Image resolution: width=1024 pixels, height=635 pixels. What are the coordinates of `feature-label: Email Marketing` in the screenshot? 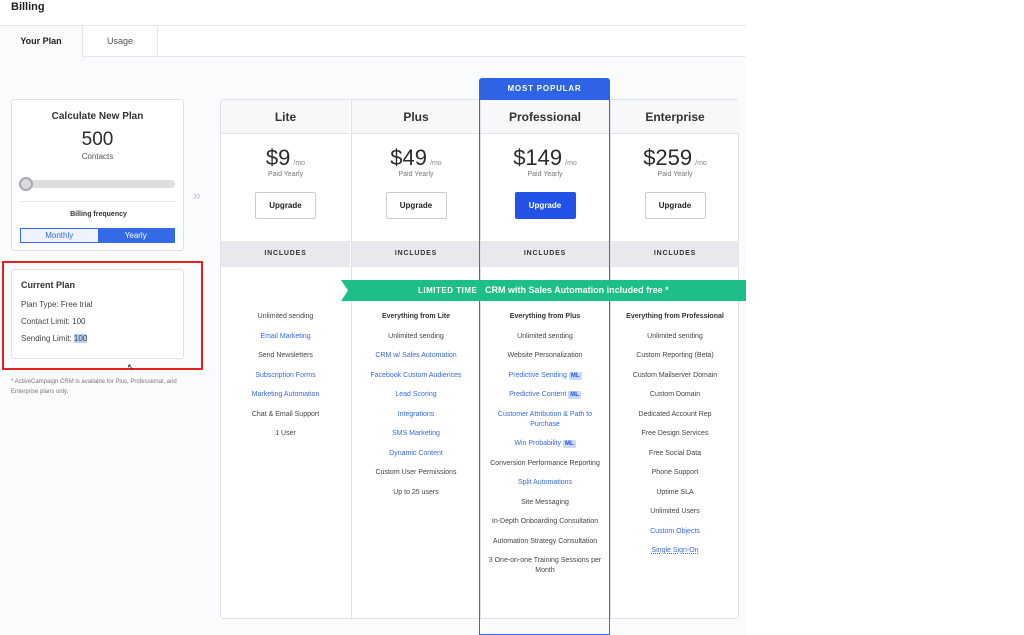 It's located at (285, 336).